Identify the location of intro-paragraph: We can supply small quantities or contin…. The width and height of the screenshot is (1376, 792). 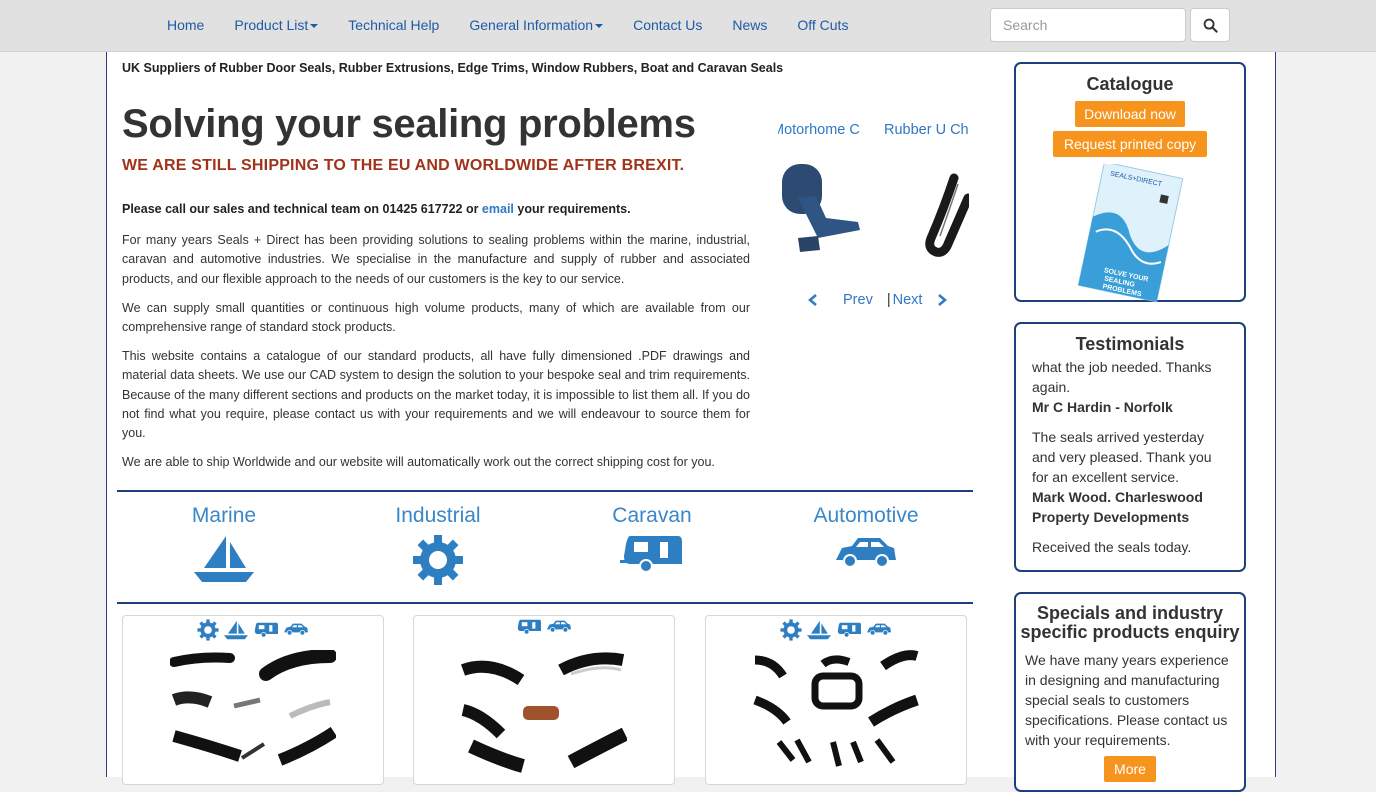
(436, 317).